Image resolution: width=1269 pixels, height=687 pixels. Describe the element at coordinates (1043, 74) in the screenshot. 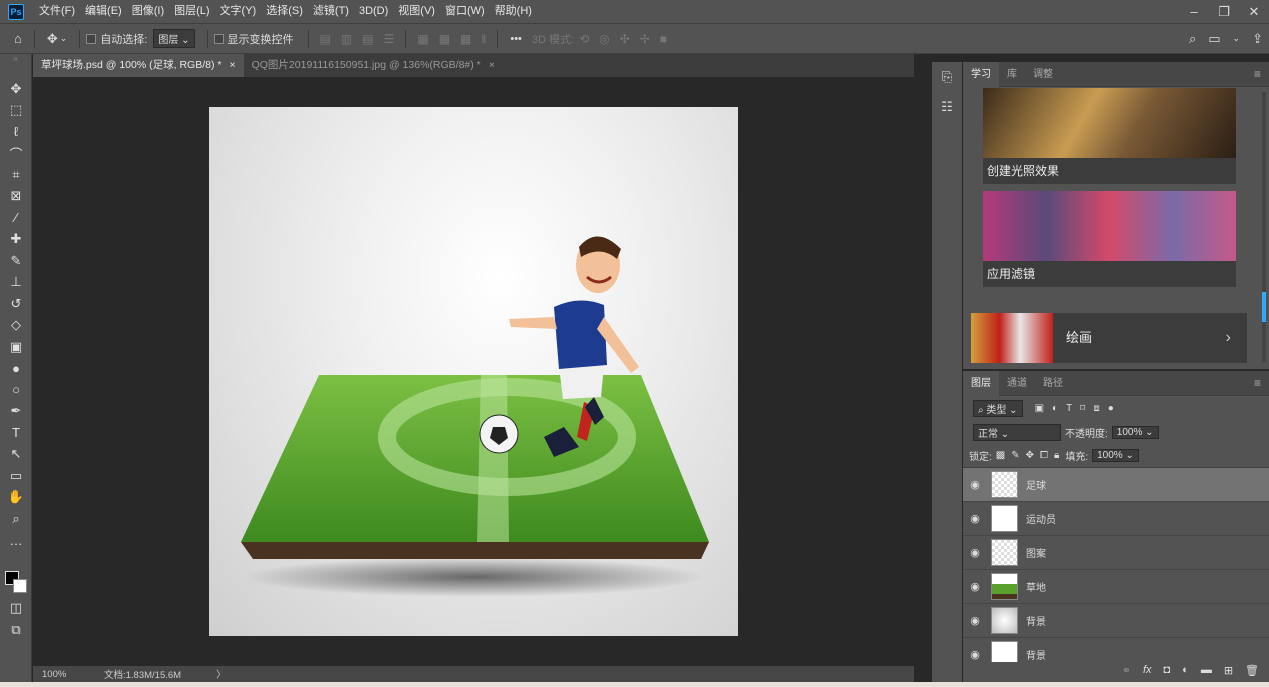

I see `tab-adjustments: 调整` at that location.